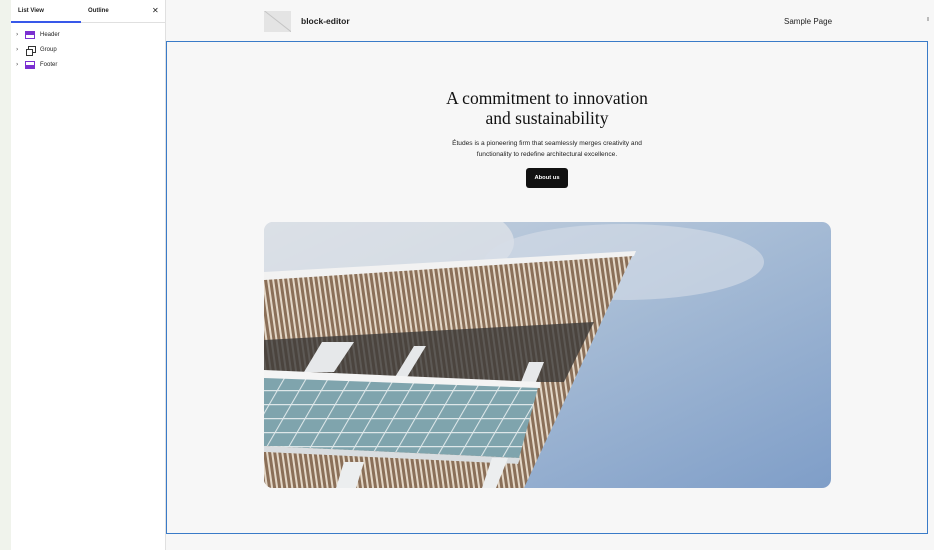  What do you see at coordinates (88, 34) in the screenshot?
I see `tree-item-header: › Header` at bounding box center [88, 34].